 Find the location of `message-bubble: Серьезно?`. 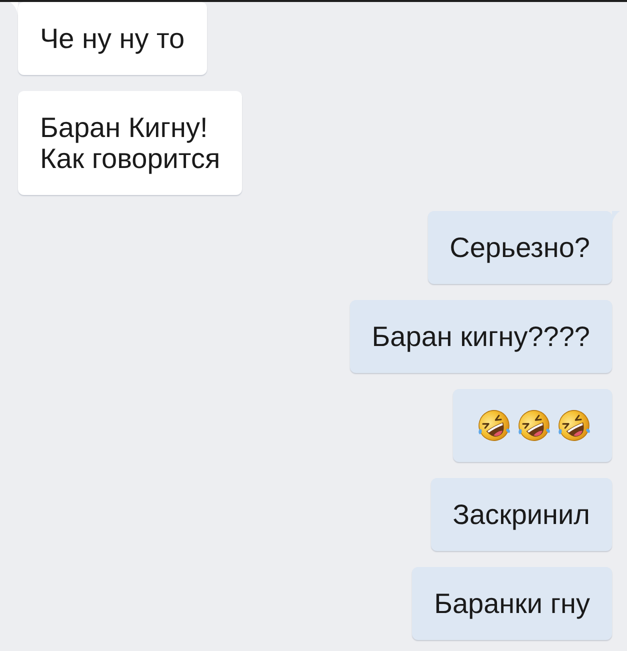

message-bubble: Серьезно? is located at coordinates (520, 247).